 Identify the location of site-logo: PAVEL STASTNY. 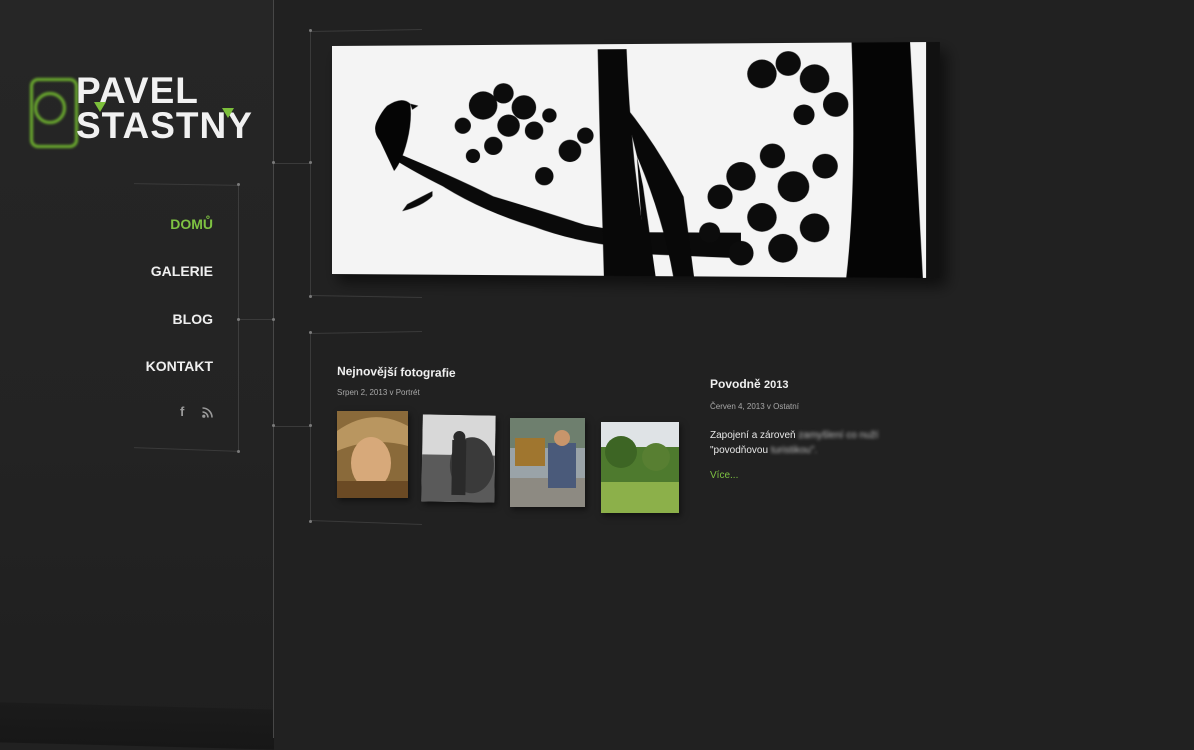
(140, 110).